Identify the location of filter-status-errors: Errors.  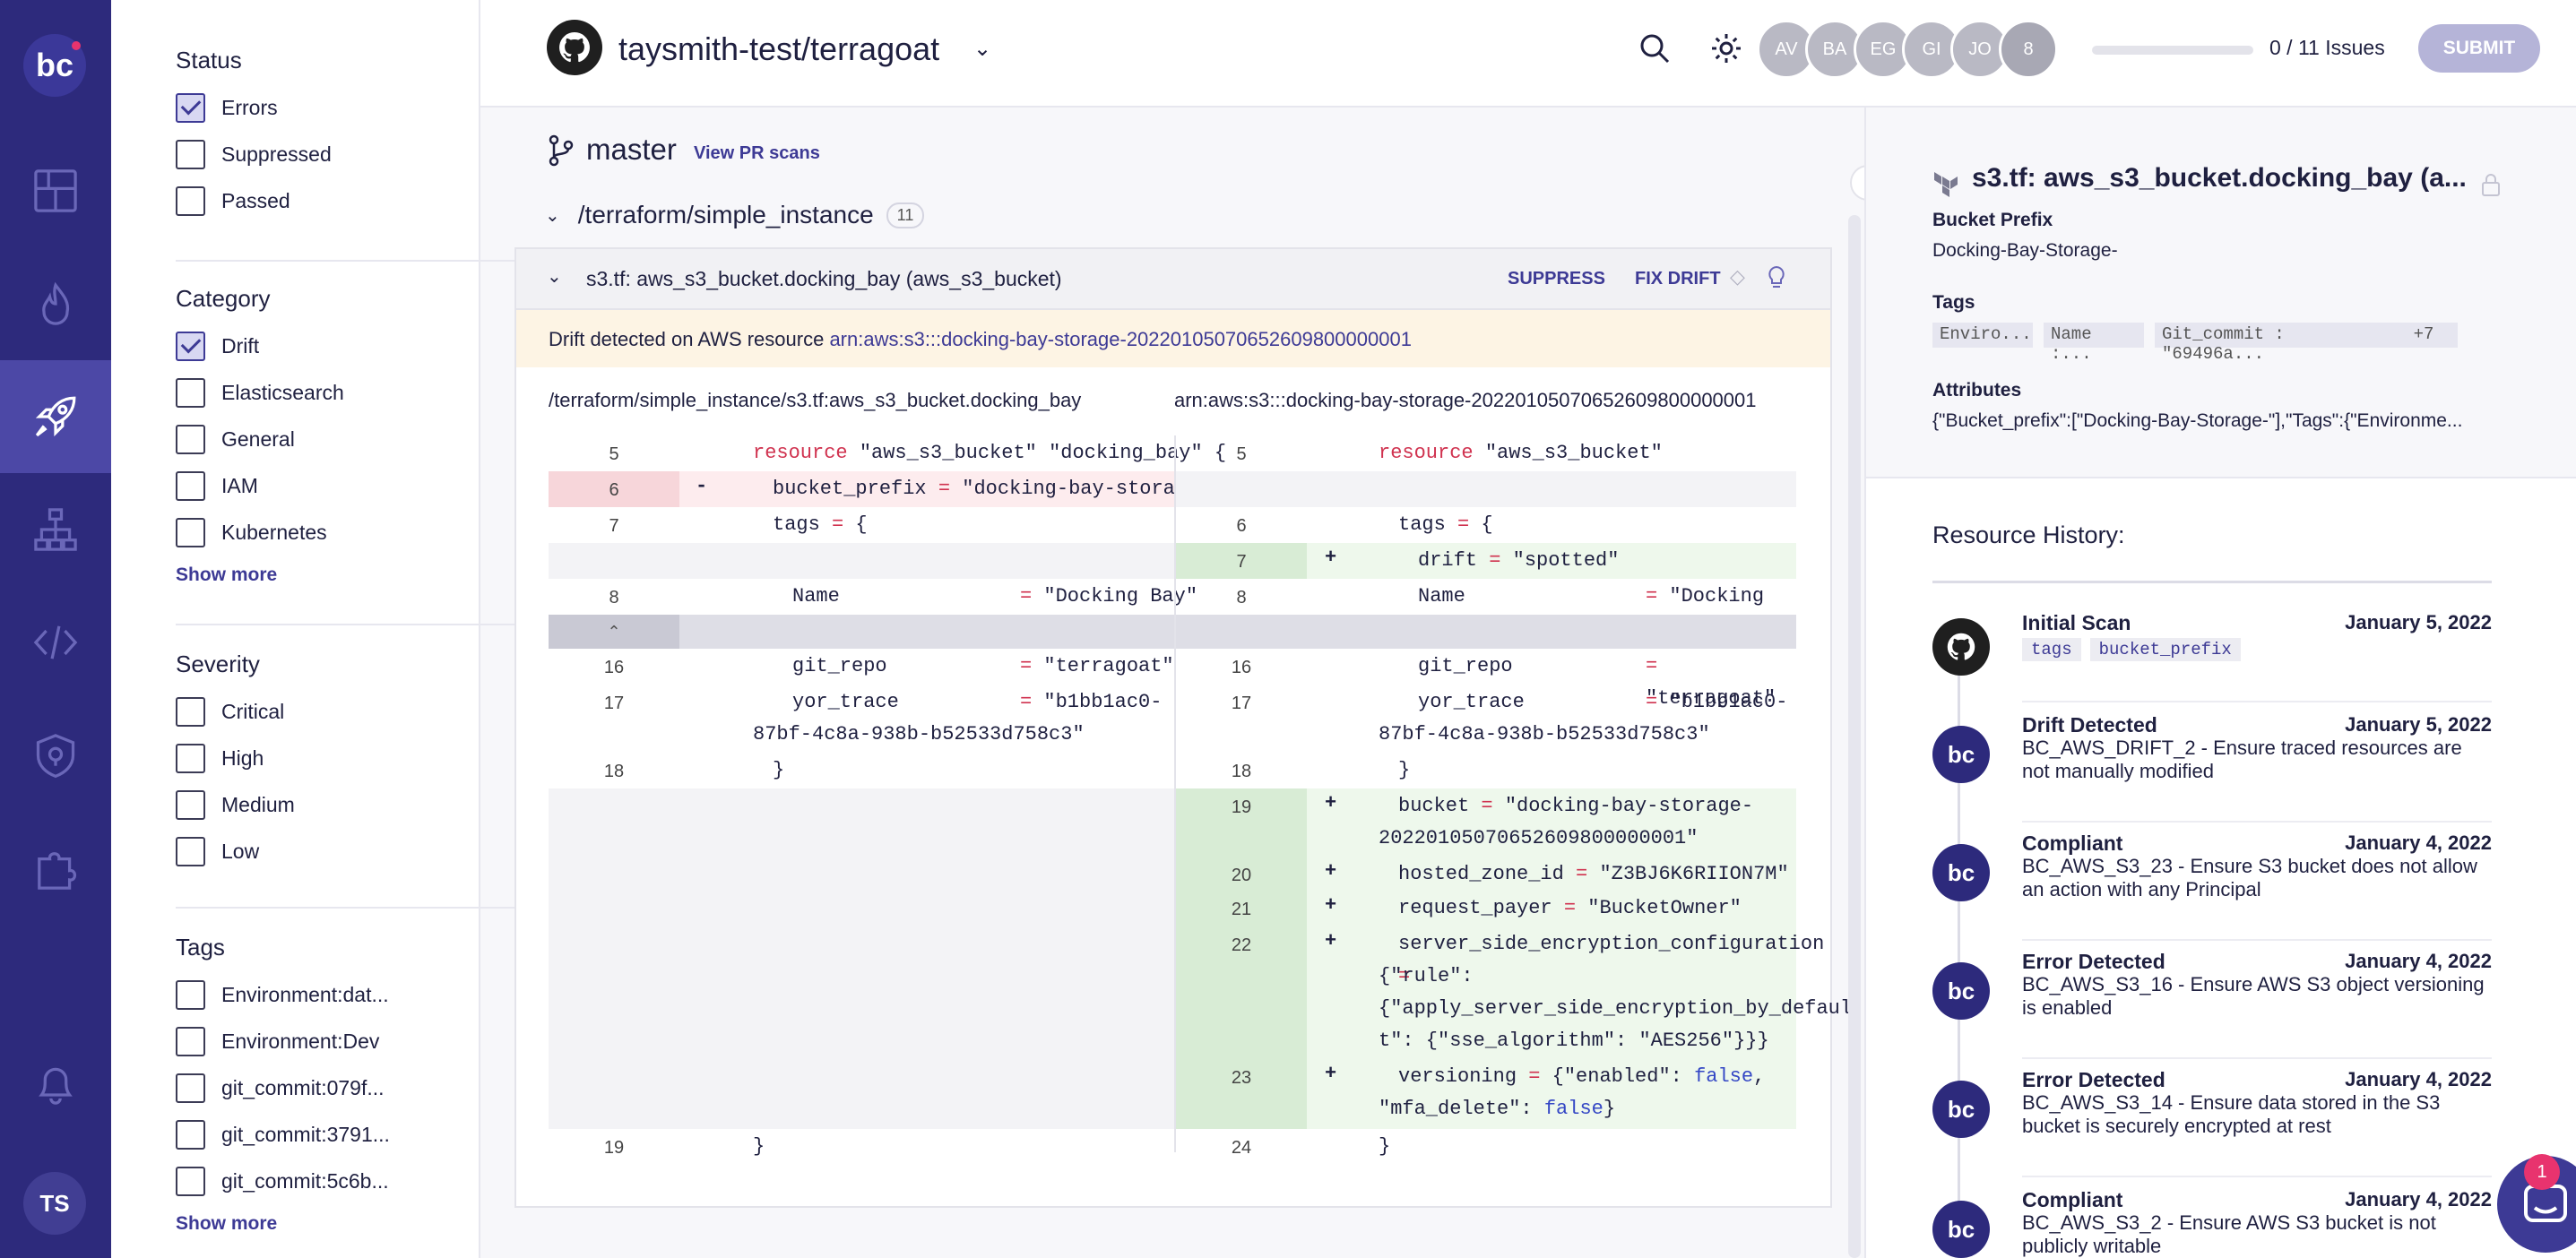
(315, 107).